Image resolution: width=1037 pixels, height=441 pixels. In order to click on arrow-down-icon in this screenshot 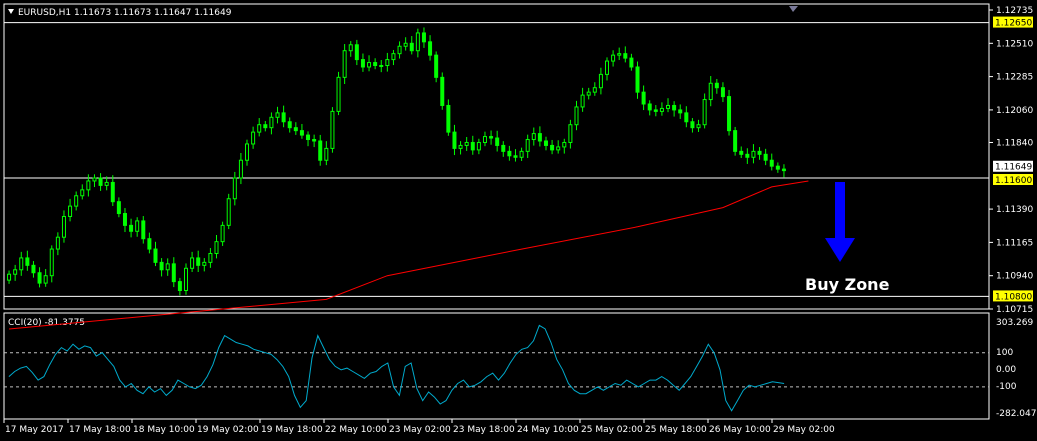, I will do `click(840, 250)`.